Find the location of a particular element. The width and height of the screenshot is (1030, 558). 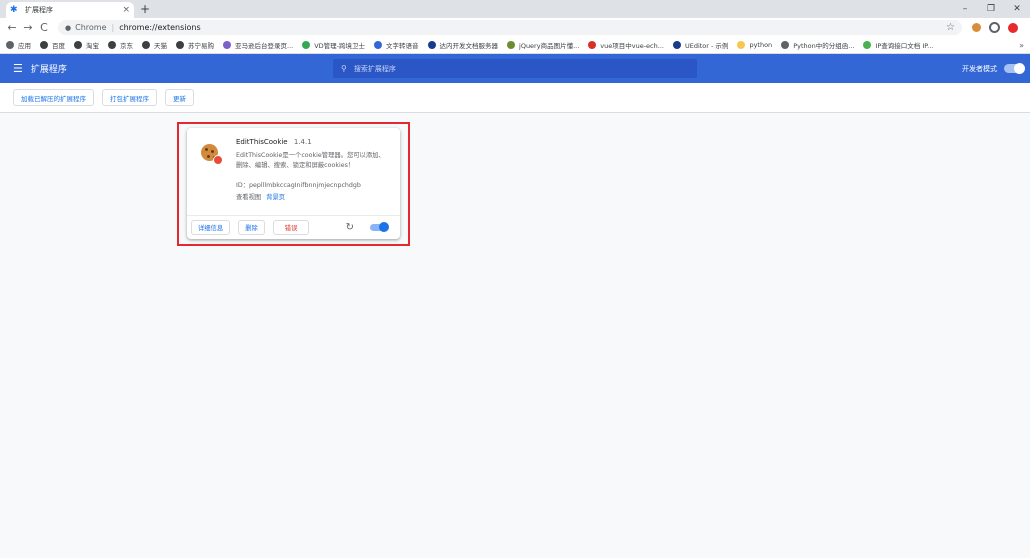

tab-close-icon: × is located at coordinates (126, 10).